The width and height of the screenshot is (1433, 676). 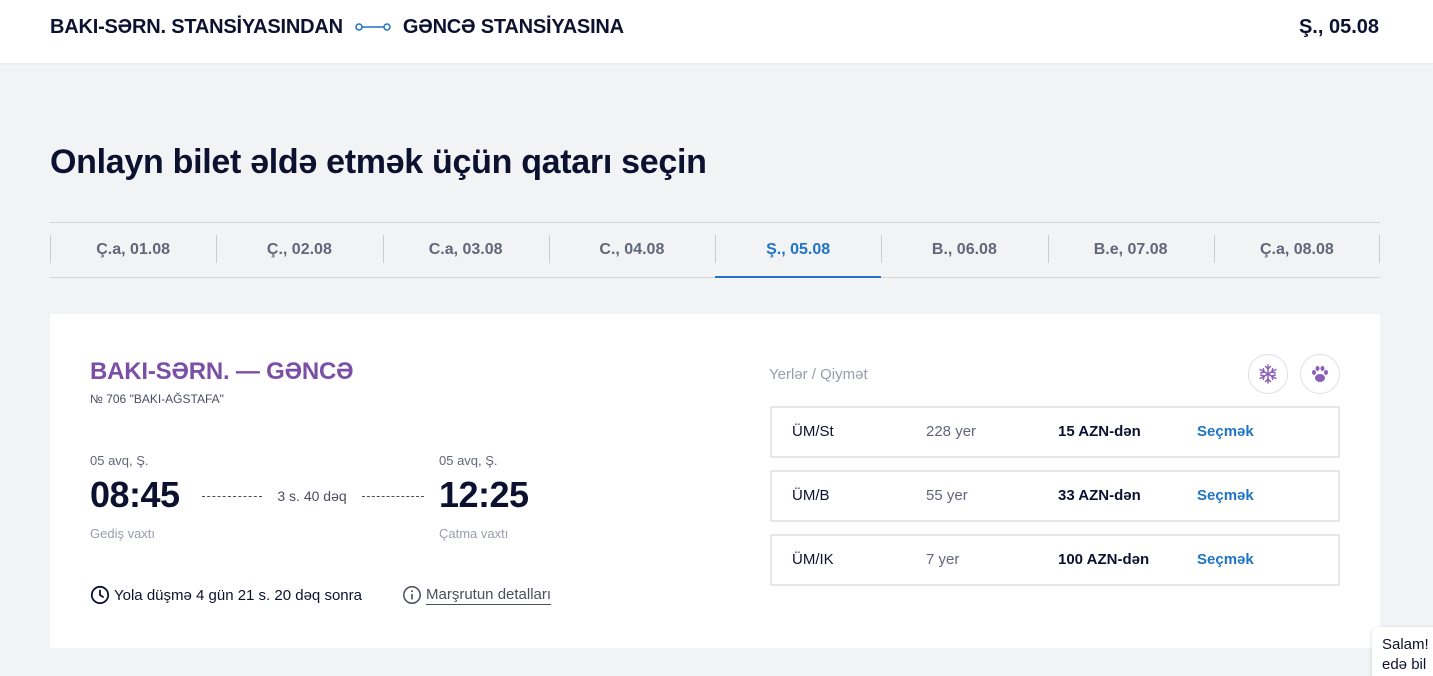 I want to click on seat-class-row: ÜM/IK 7 yer 100 AZN-dən Seçmək, so click(x=1055, y=560).